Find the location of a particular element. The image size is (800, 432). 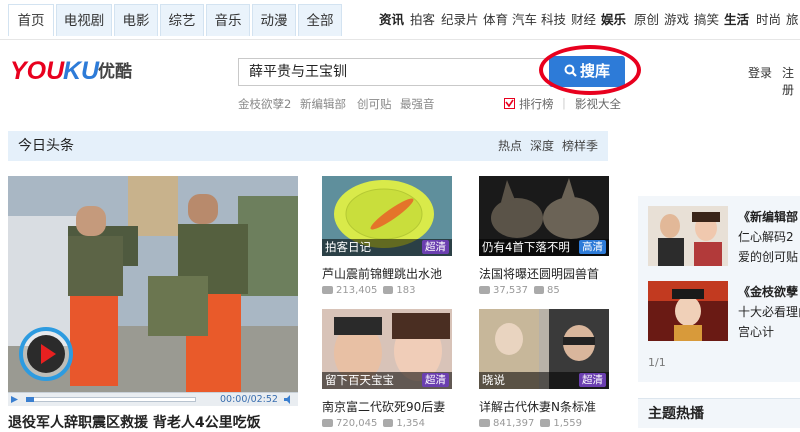

side-sub-2b: 宫心计 is located at coordinates (756, 331).